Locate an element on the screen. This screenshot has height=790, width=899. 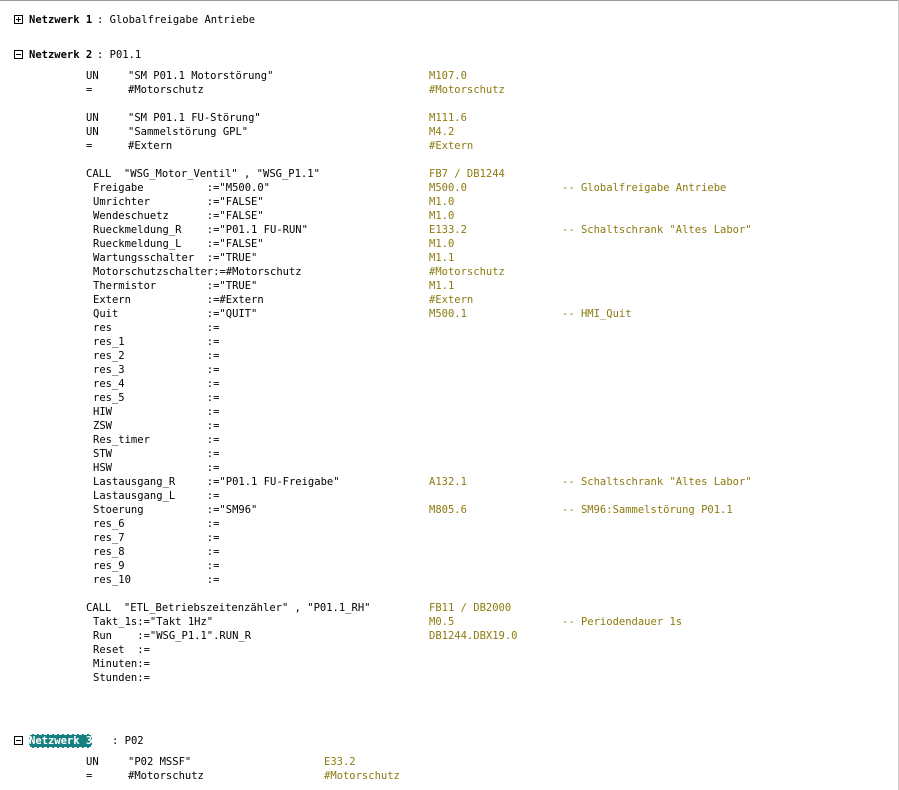
parameter-line: res := is located at coordinates (449, 328).